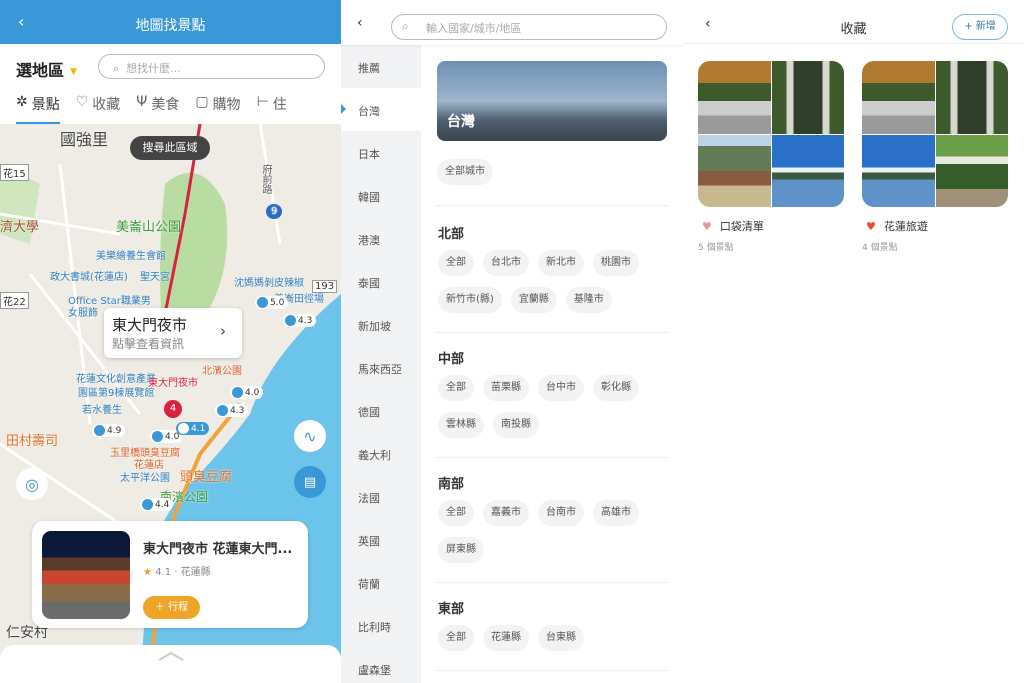 This screenshot has width=1024, height=683. What do you see at coordinates (272, 302) in the screenshot?
I see `rating-marker: 5.0` at bounding box center [272, 302].